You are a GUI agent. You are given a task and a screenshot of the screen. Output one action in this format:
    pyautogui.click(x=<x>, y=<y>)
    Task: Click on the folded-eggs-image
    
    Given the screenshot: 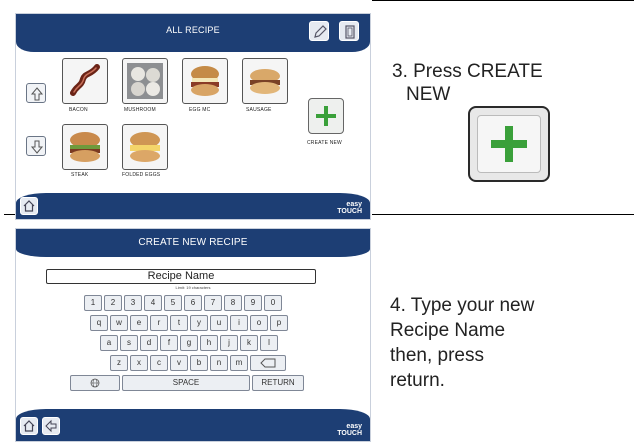 What is the action you would take?
    pyautogui.click(x=145, y=147)
    